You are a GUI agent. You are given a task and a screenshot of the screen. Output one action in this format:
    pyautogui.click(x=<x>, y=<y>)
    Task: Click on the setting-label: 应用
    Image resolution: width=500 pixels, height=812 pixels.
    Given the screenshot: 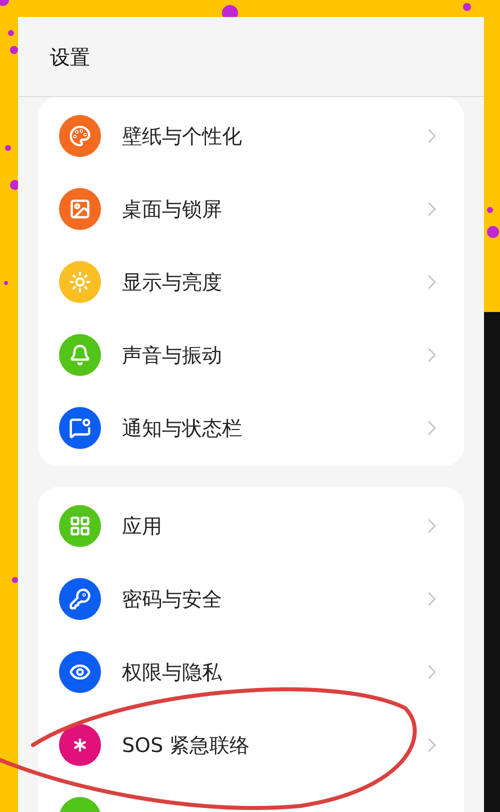 What is the action you would take?
    pyautogui.click(x=271, y=525)
    